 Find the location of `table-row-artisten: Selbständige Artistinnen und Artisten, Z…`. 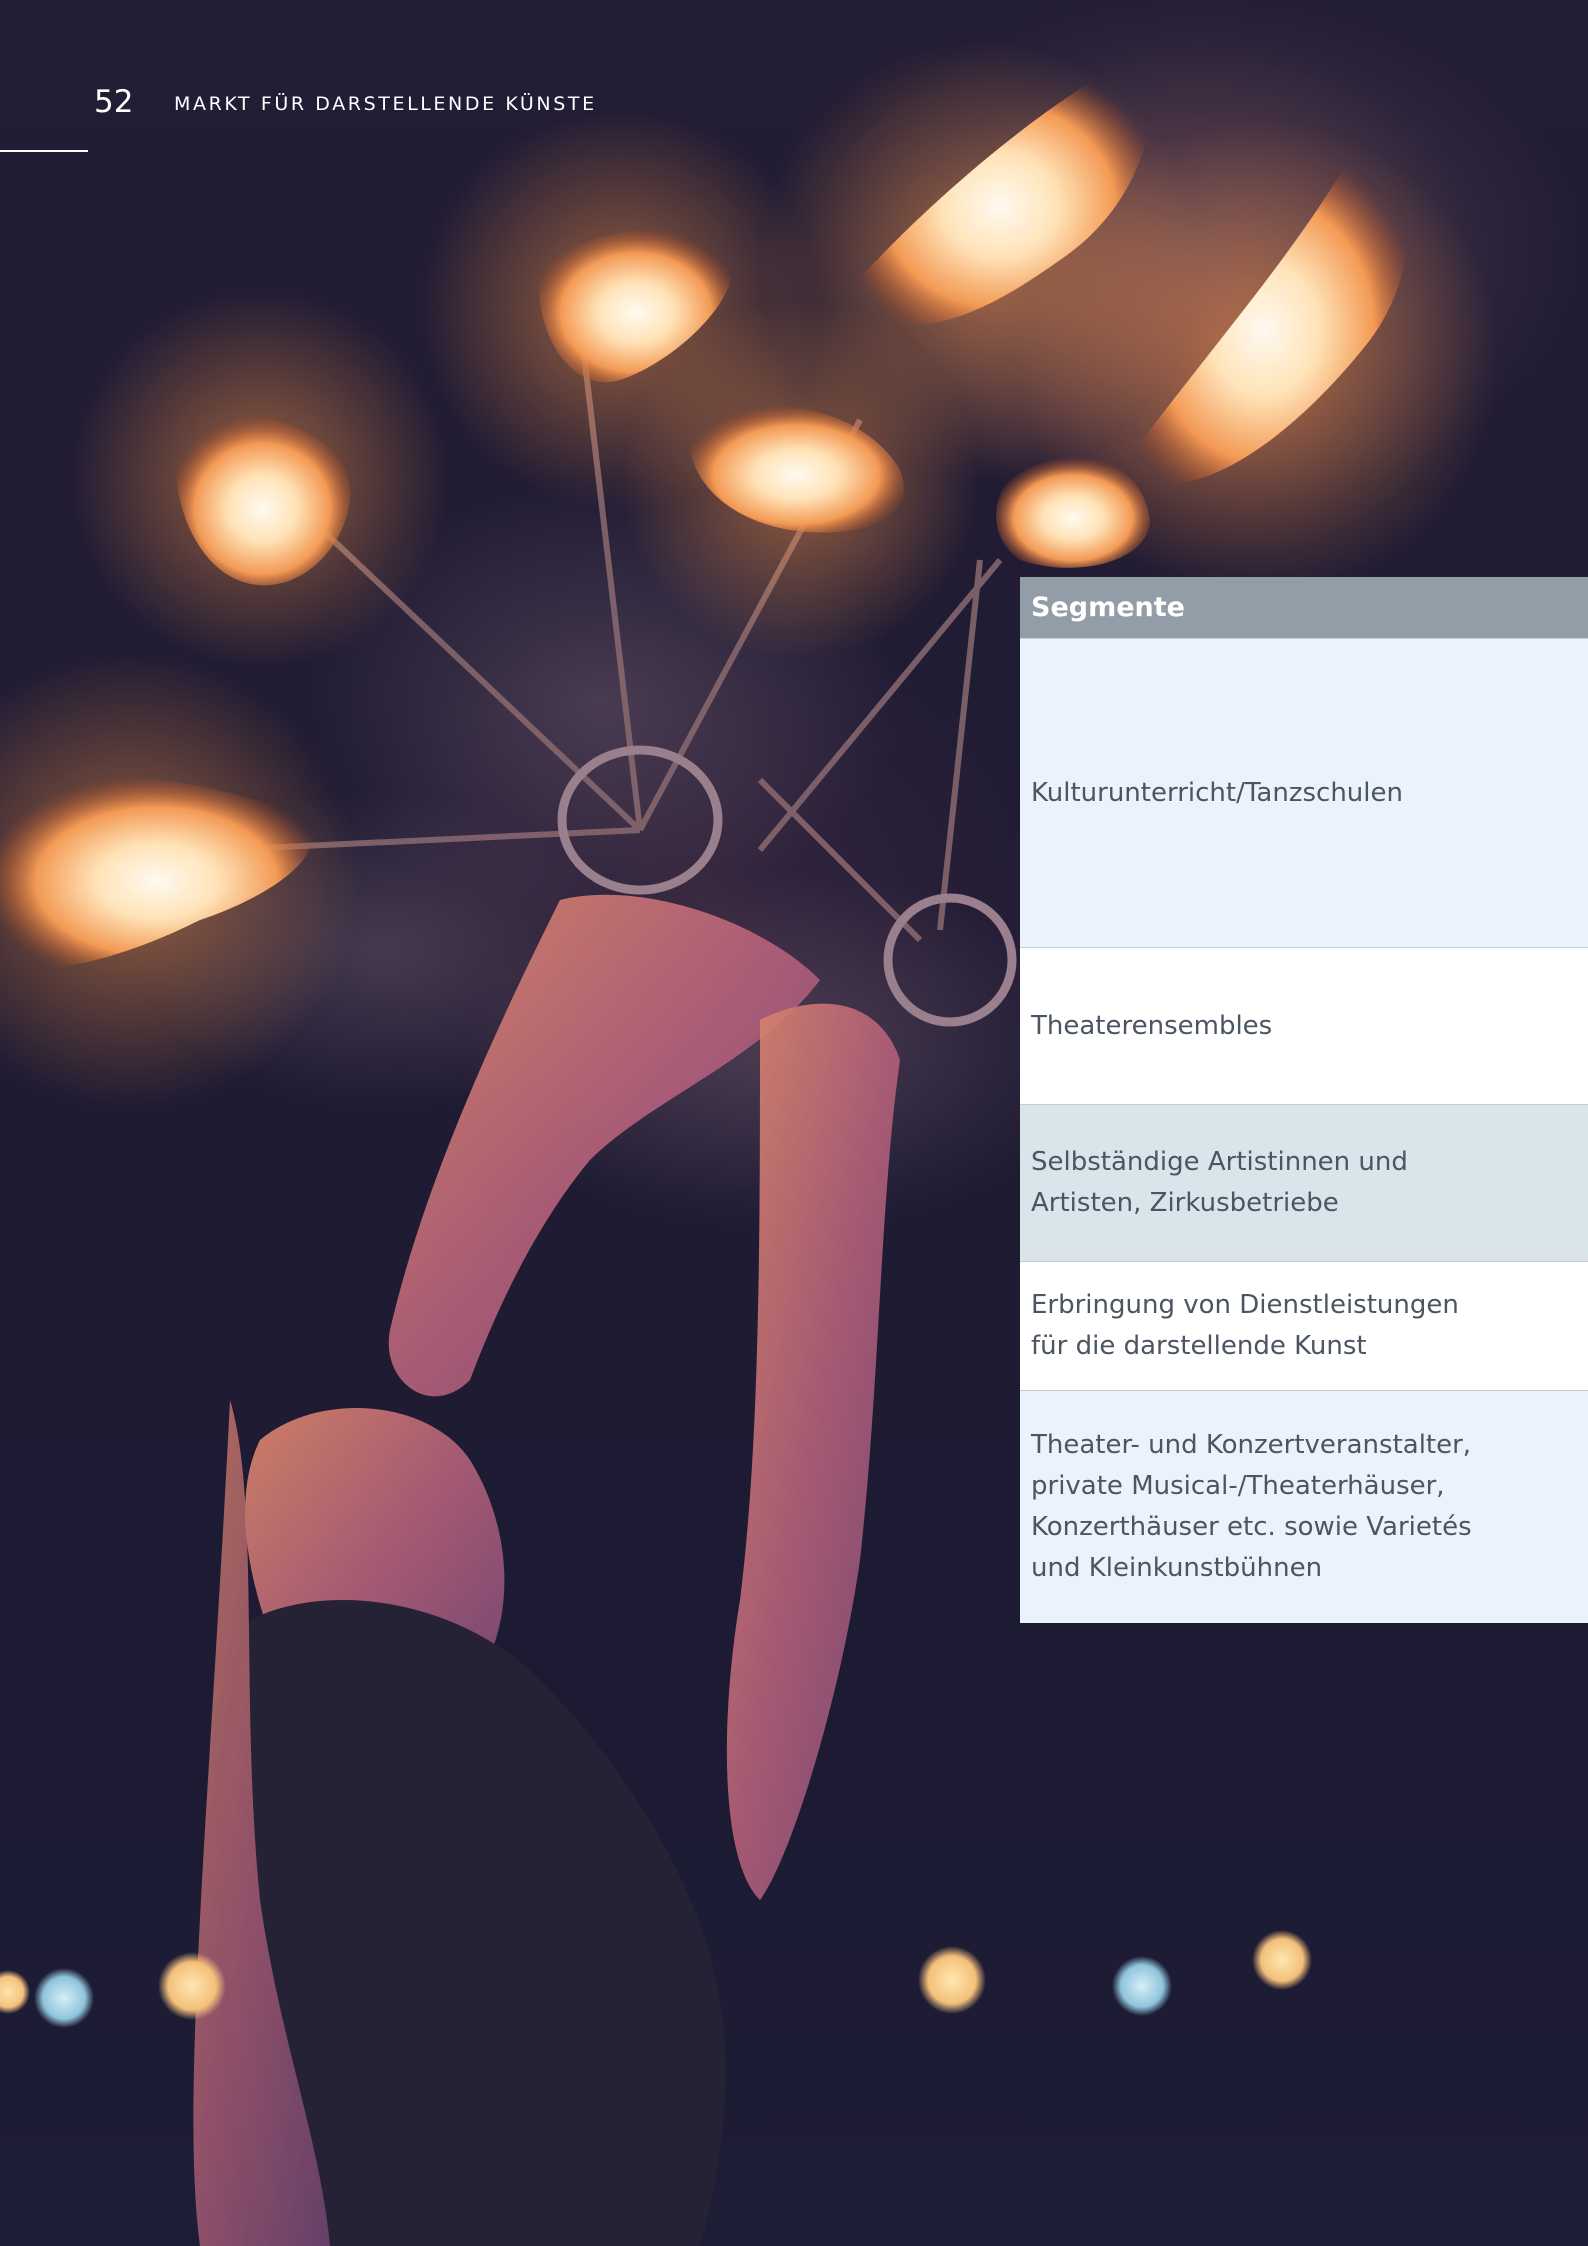

table-row-artisten: Selbständige Artistinnen und Artisten, Z… is located at coordinates (1304, 1183).